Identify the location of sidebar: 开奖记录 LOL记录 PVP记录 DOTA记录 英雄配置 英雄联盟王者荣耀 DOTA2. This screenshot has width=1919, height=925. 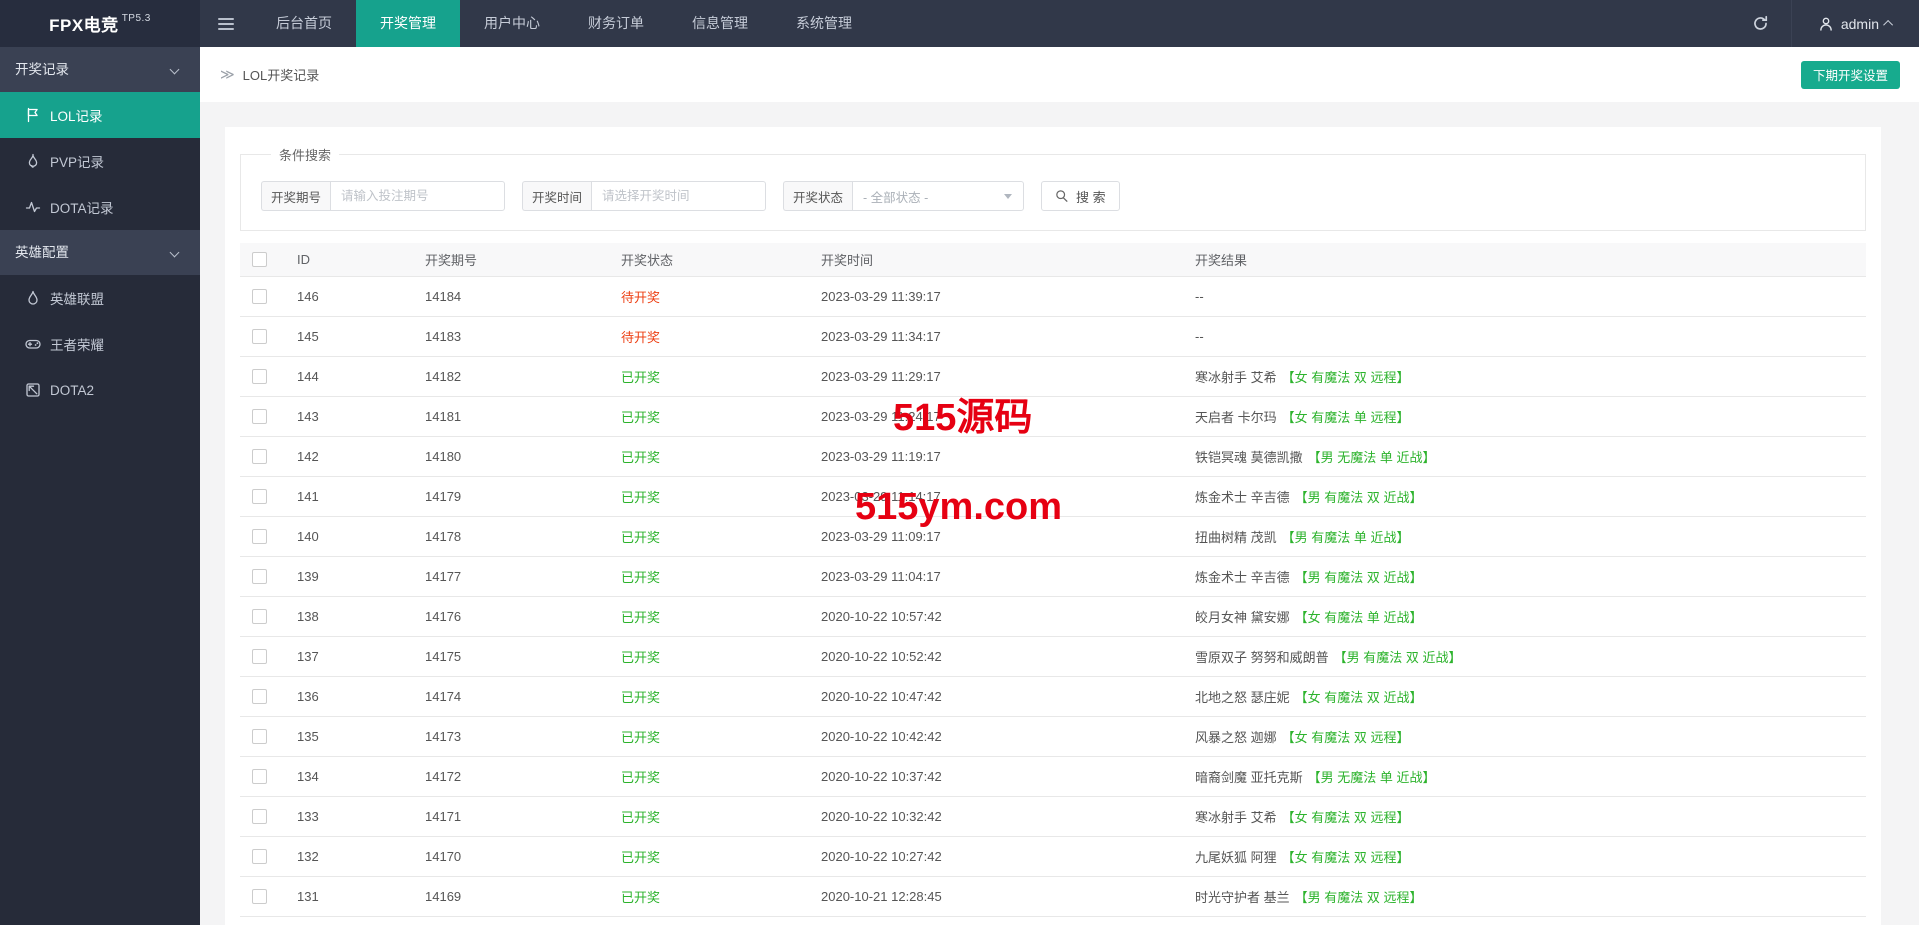
(100, 486).